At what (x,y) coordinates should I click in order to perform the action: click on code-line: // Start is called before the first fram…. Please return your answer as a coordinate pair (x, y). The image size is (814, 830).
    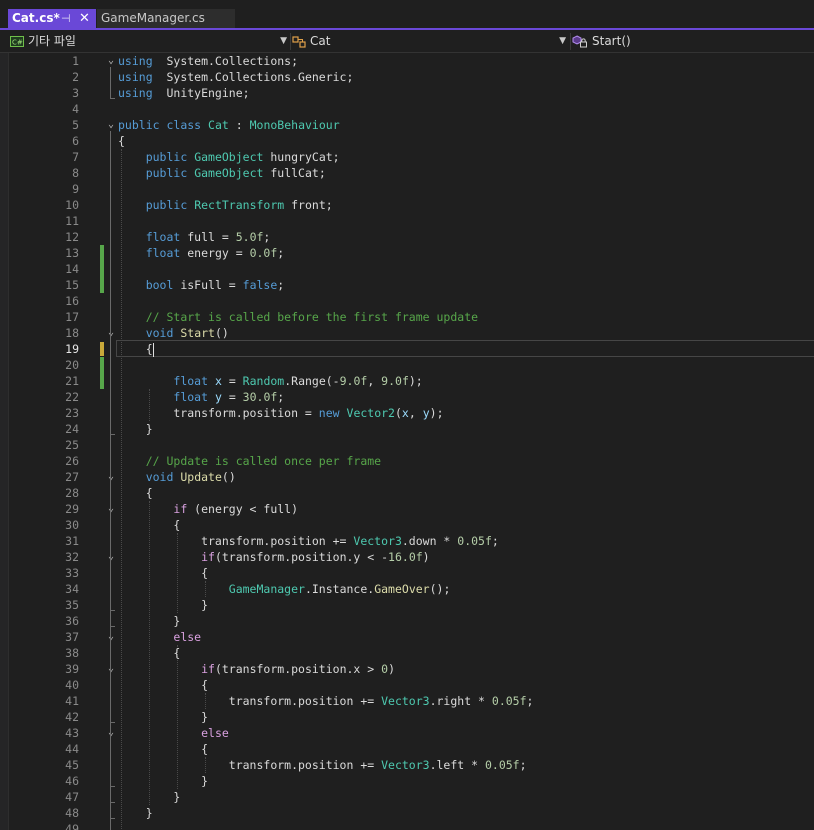
    Looking at the image, I should click on (298, 317).